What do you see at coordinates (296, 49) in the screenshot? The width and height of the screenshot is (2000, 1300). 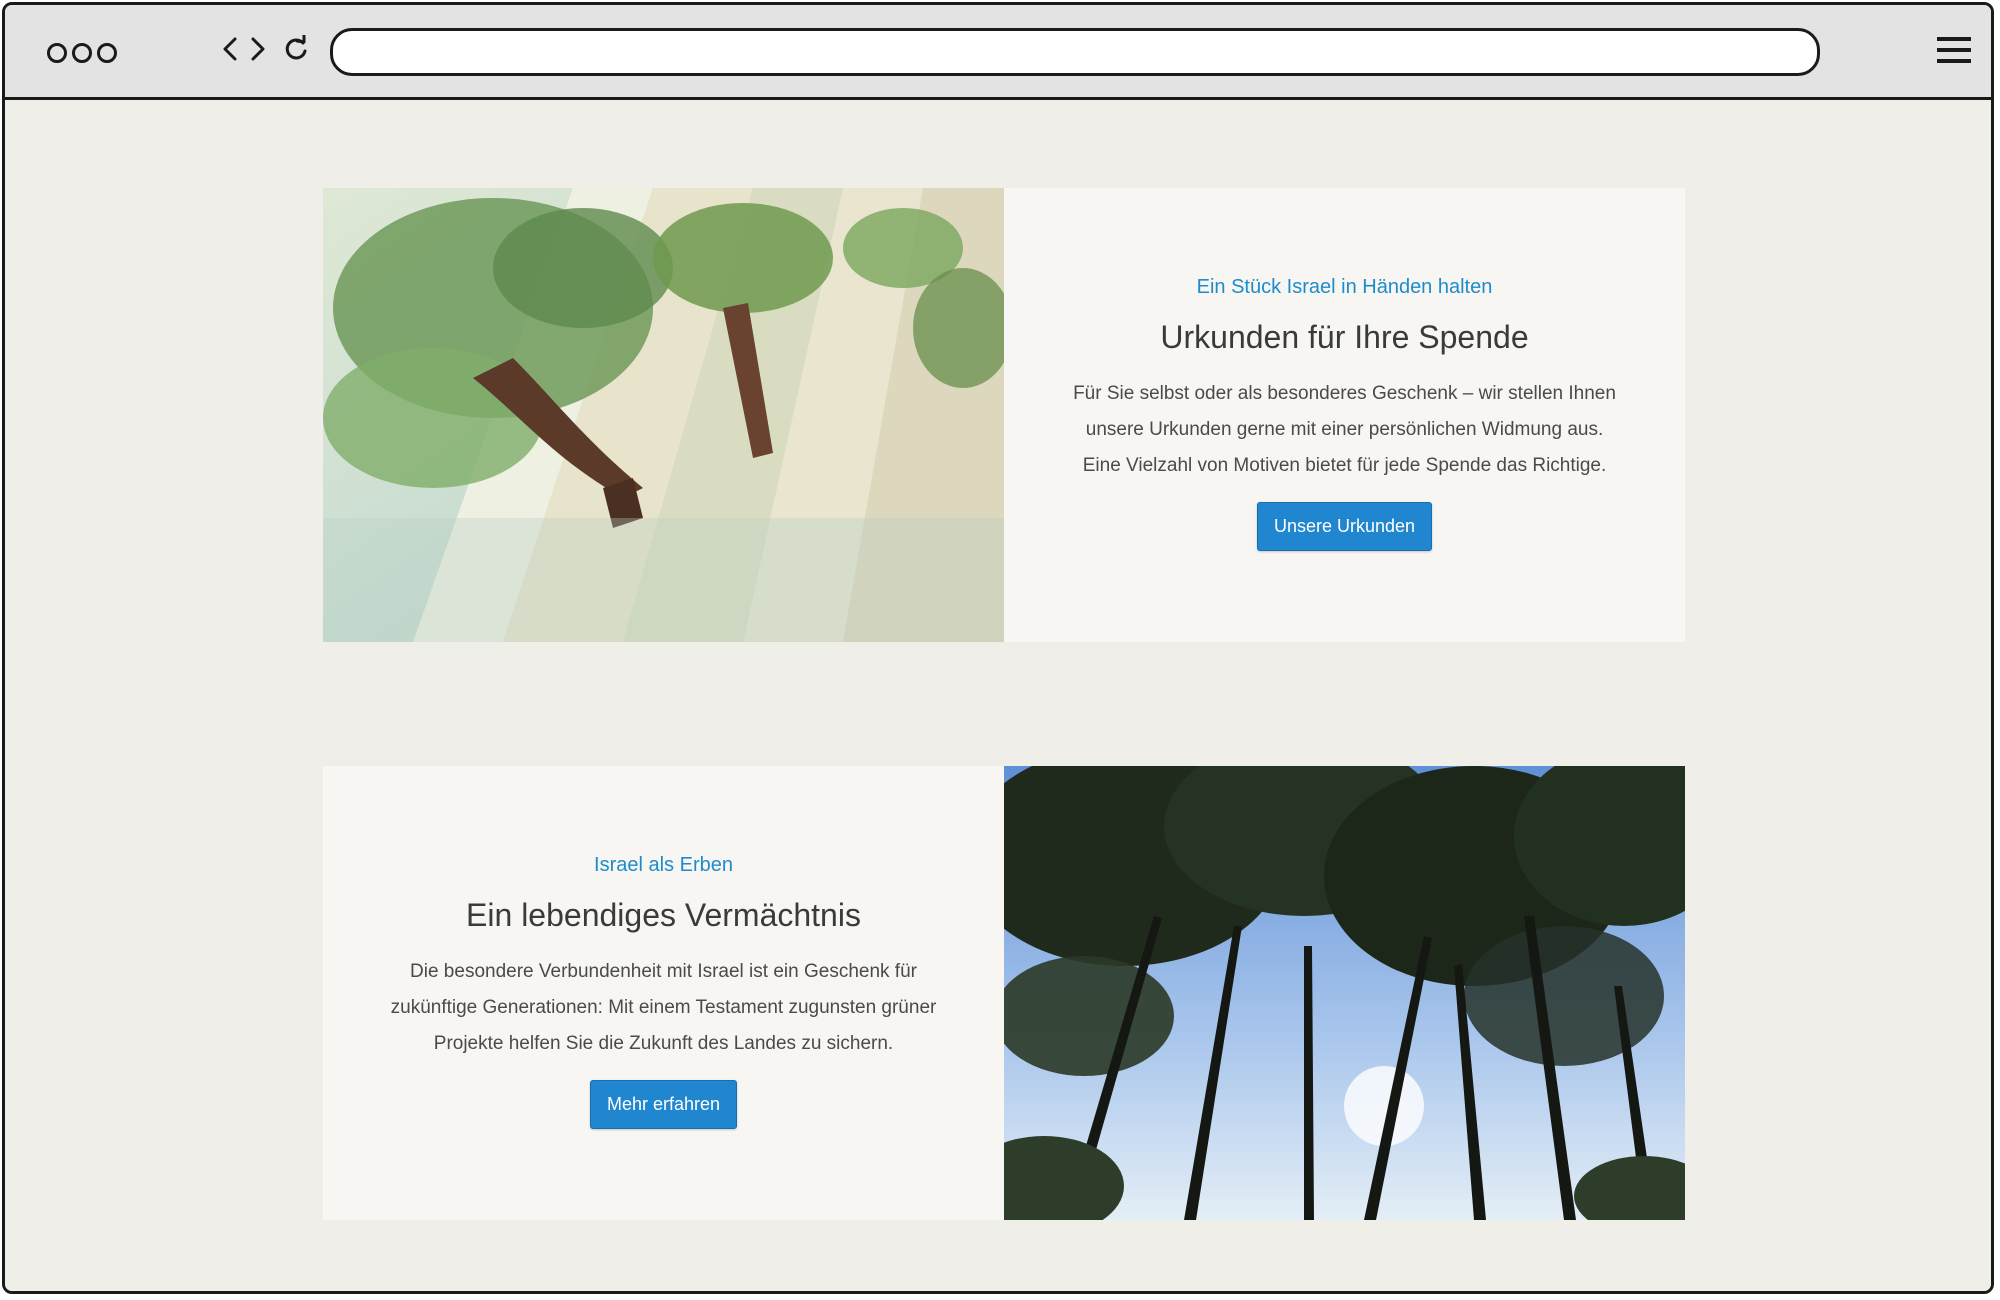 I see `reload-icon` at bounding box center [296, 49].